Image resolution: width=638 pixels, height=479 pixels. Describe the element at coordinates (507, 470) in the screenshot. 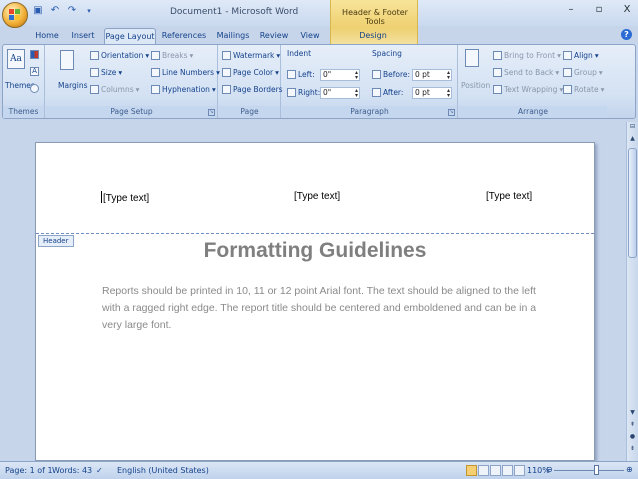

I see `outline-view-icon` at that location.